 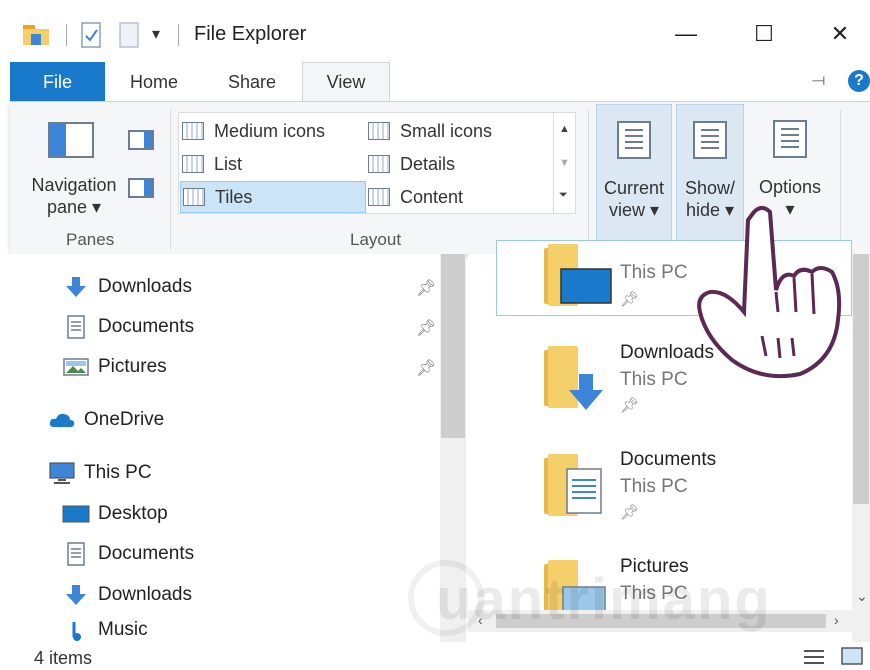 What do you see at coordinates (92, 35) in the screenshot?
I see `properties-icon` at bounding box center [92, 35].